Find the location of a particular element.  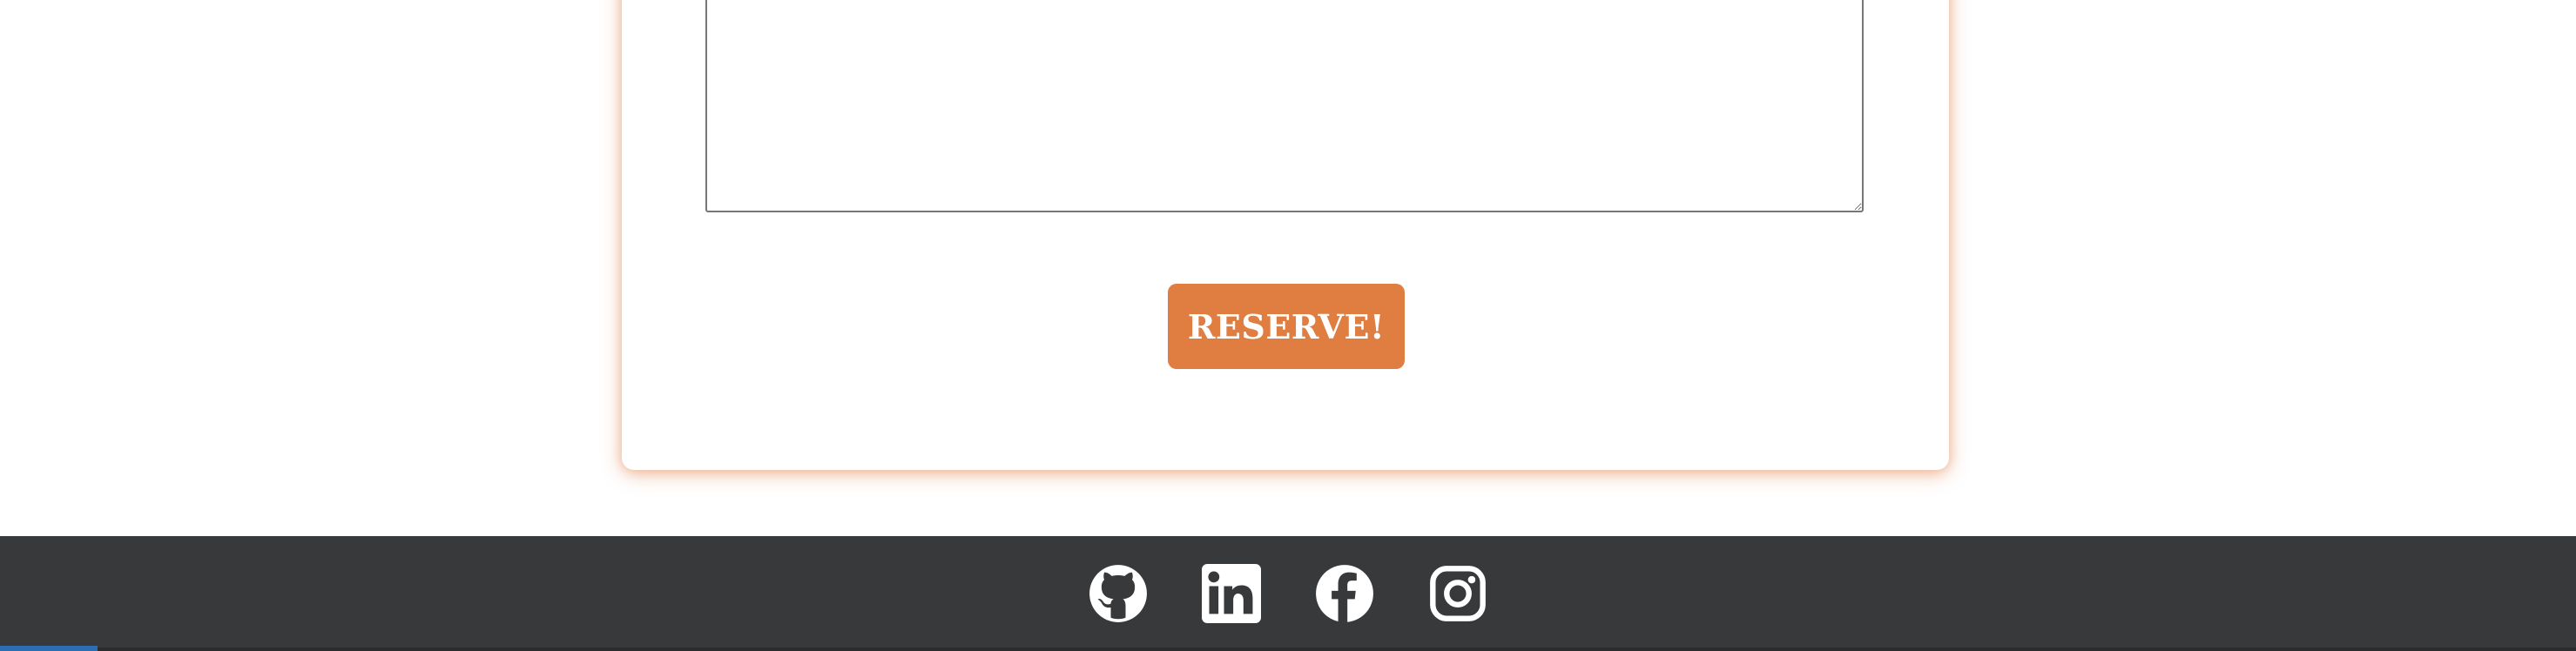

message-textarea is located at coordinates (1285, 106).